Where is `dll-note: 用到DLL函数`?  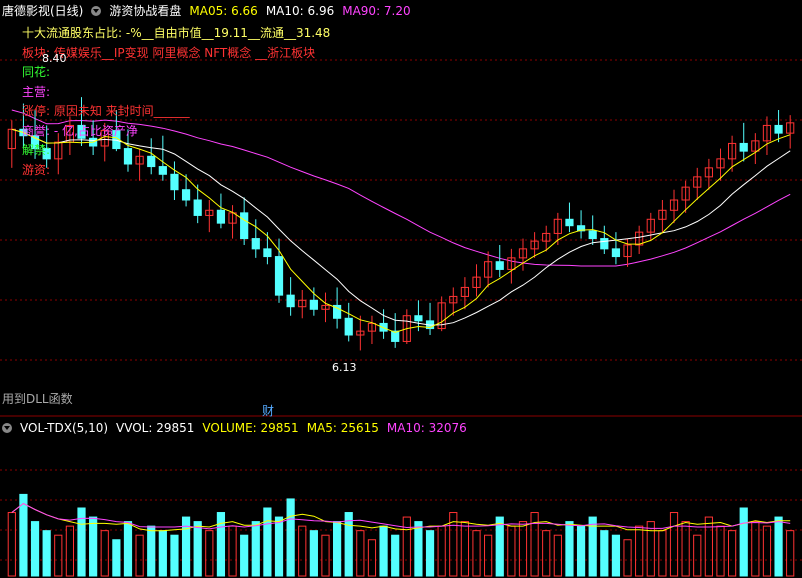
dll-note: 用到DLL函数 is located at coordinates (37, 399).